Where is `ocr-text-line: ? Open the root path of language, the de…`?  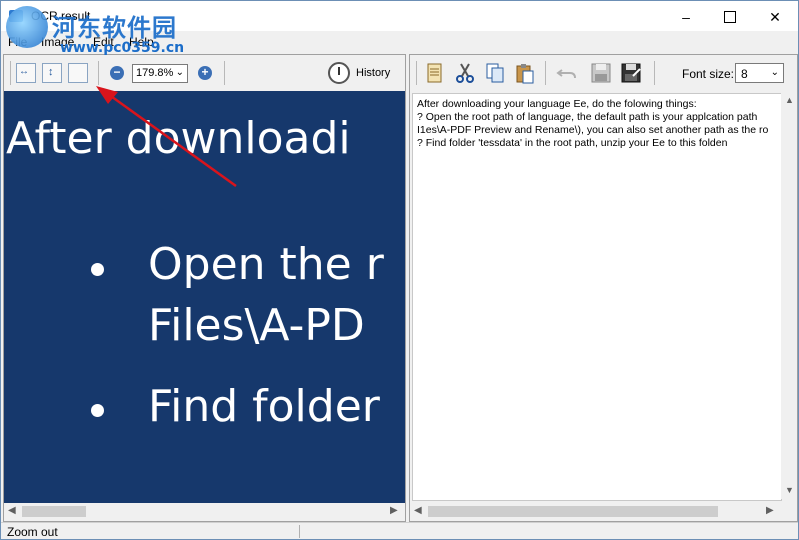 ocr-text-line: ? Open the root path of language, the de… is located at coordinates (587, 117).